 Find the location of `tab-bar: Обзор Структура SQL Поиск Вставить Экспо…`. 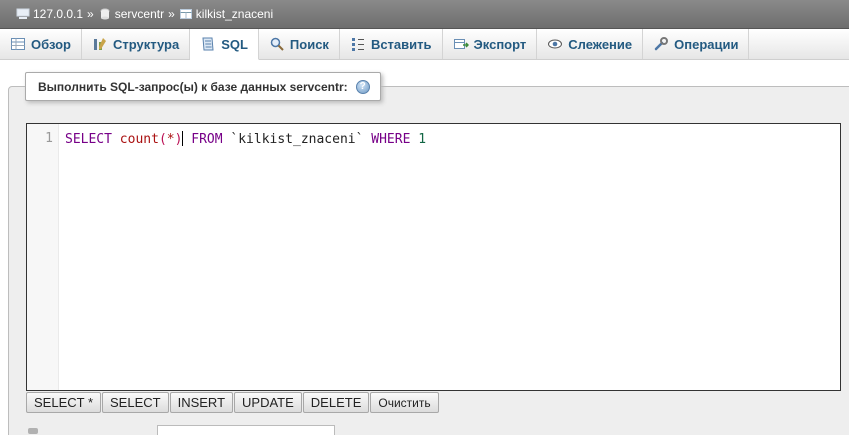

tab-bar: Обзор Структура SQL Поиск Вставить Экспо… is located at coordinates (424, 44).